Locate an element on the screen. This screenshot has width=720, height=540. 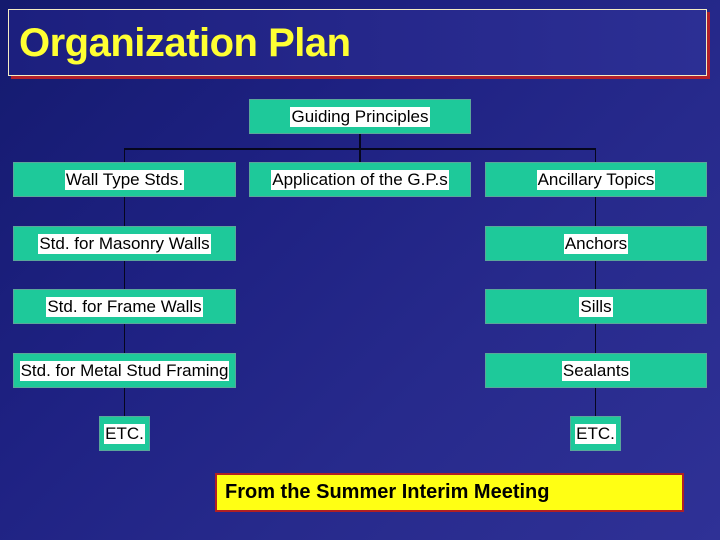
title-box: Organization Plan is located at coordinates (357, 42).